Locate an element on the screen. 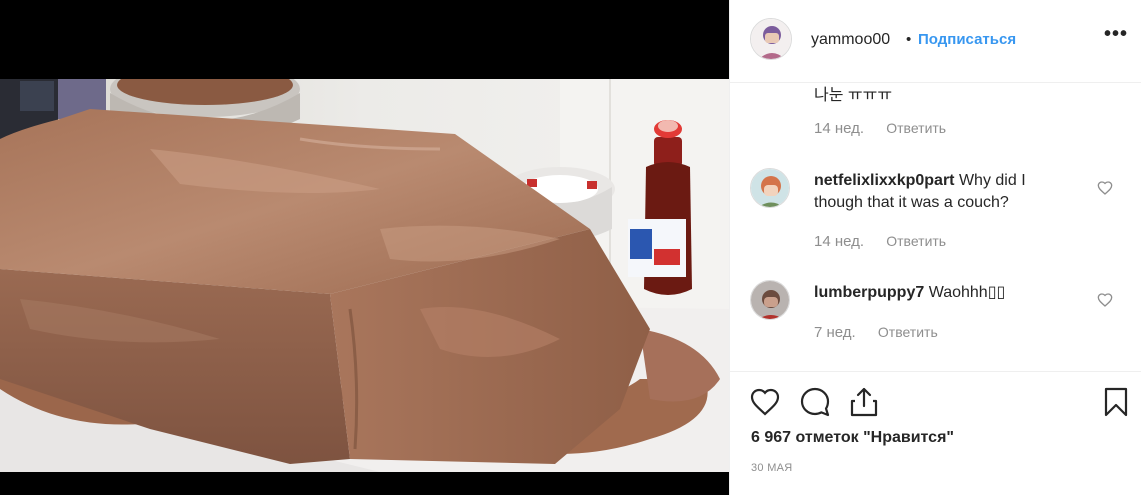 This screenshot has width=1141, height=495. share-icon is located at coordinates (864, 402).